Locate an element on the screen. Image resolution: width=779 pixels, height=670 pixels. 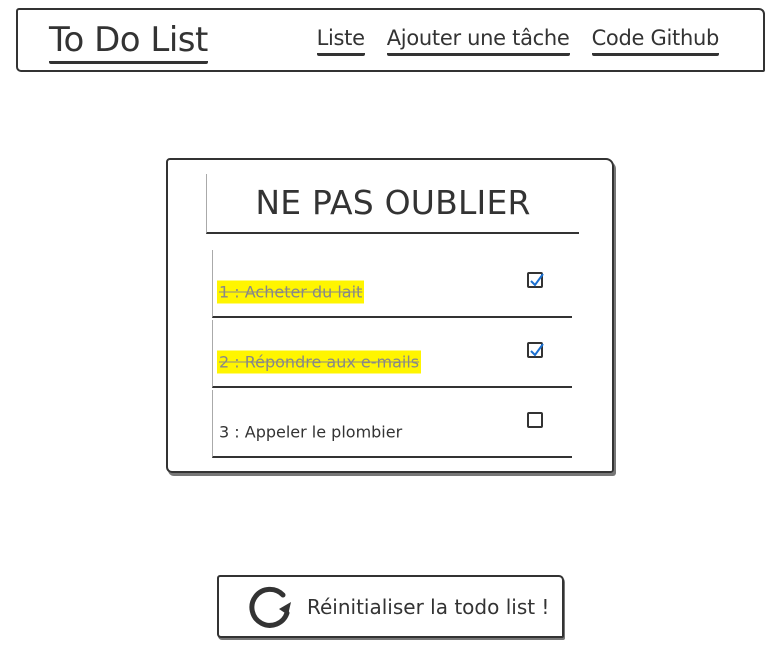
todo-item-label: 2 : Répondre aux e-mails is located at coordinates (319, 362).